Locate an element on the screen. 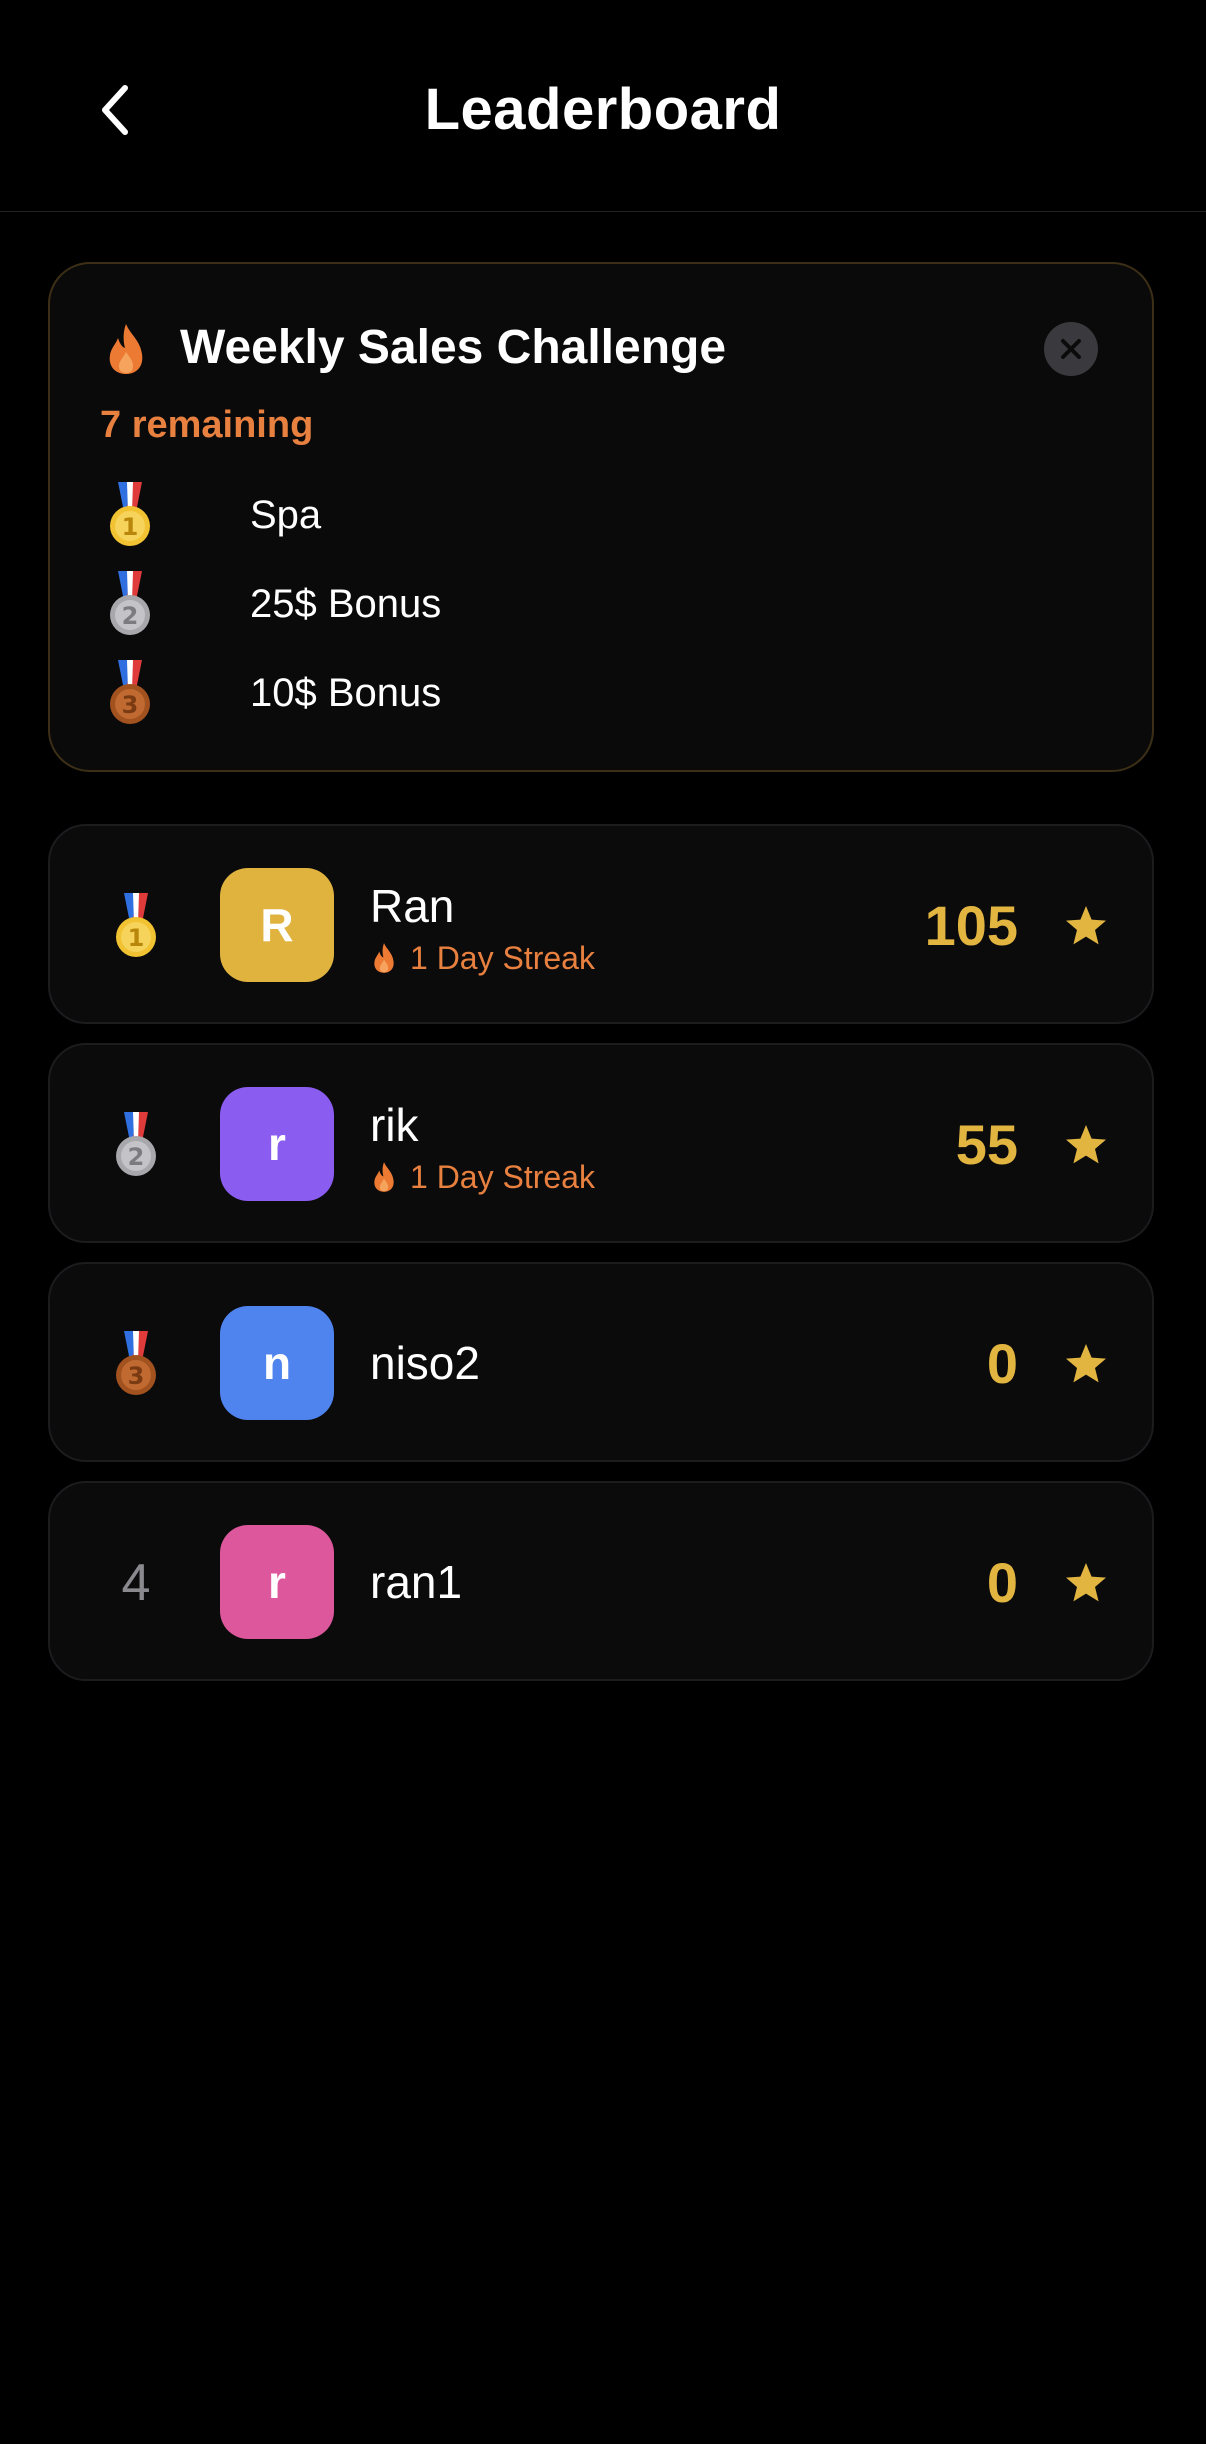  prize-row-3: 3 10$ Bonus is located at coordinates (273, 693).